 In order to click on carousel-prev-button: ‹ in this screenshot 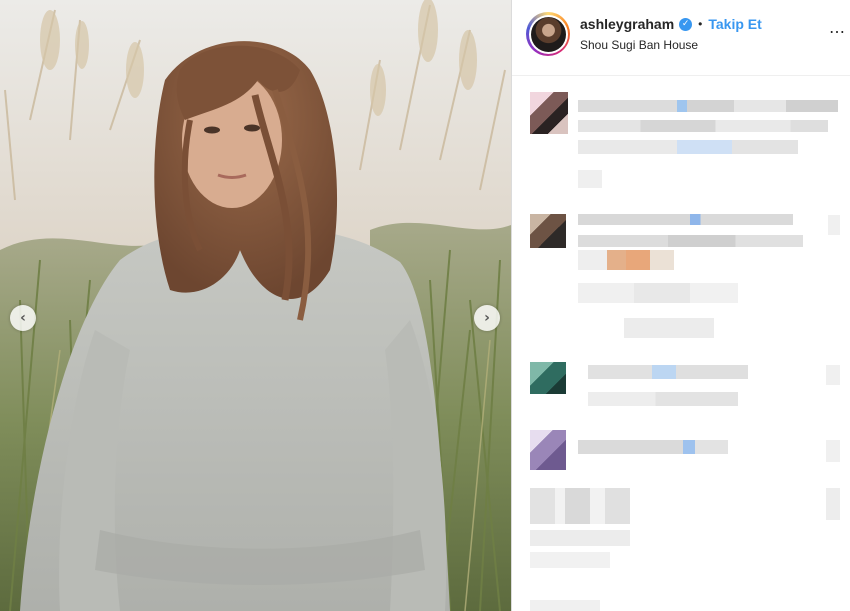, I will do `click(23, 318)`.